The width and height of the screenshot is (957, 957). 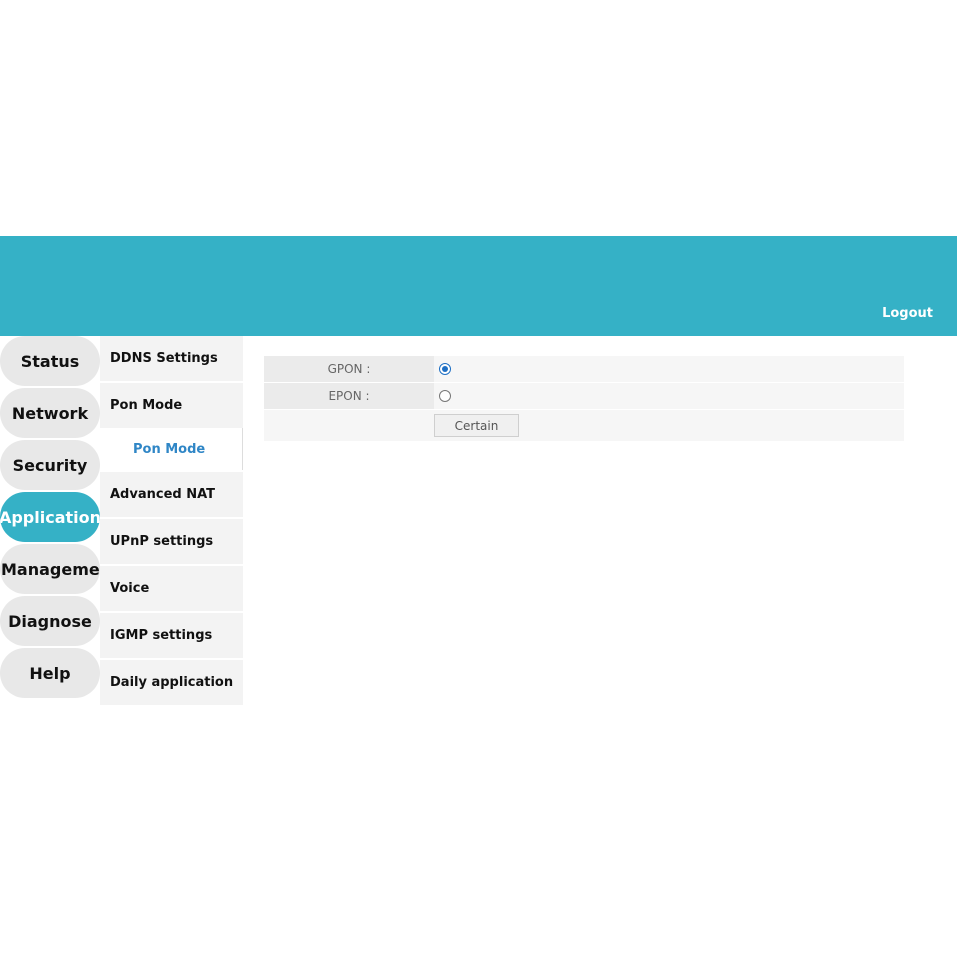 I want to click on sub-nav-daily-application: Daily application, so click(x=171, y=682).